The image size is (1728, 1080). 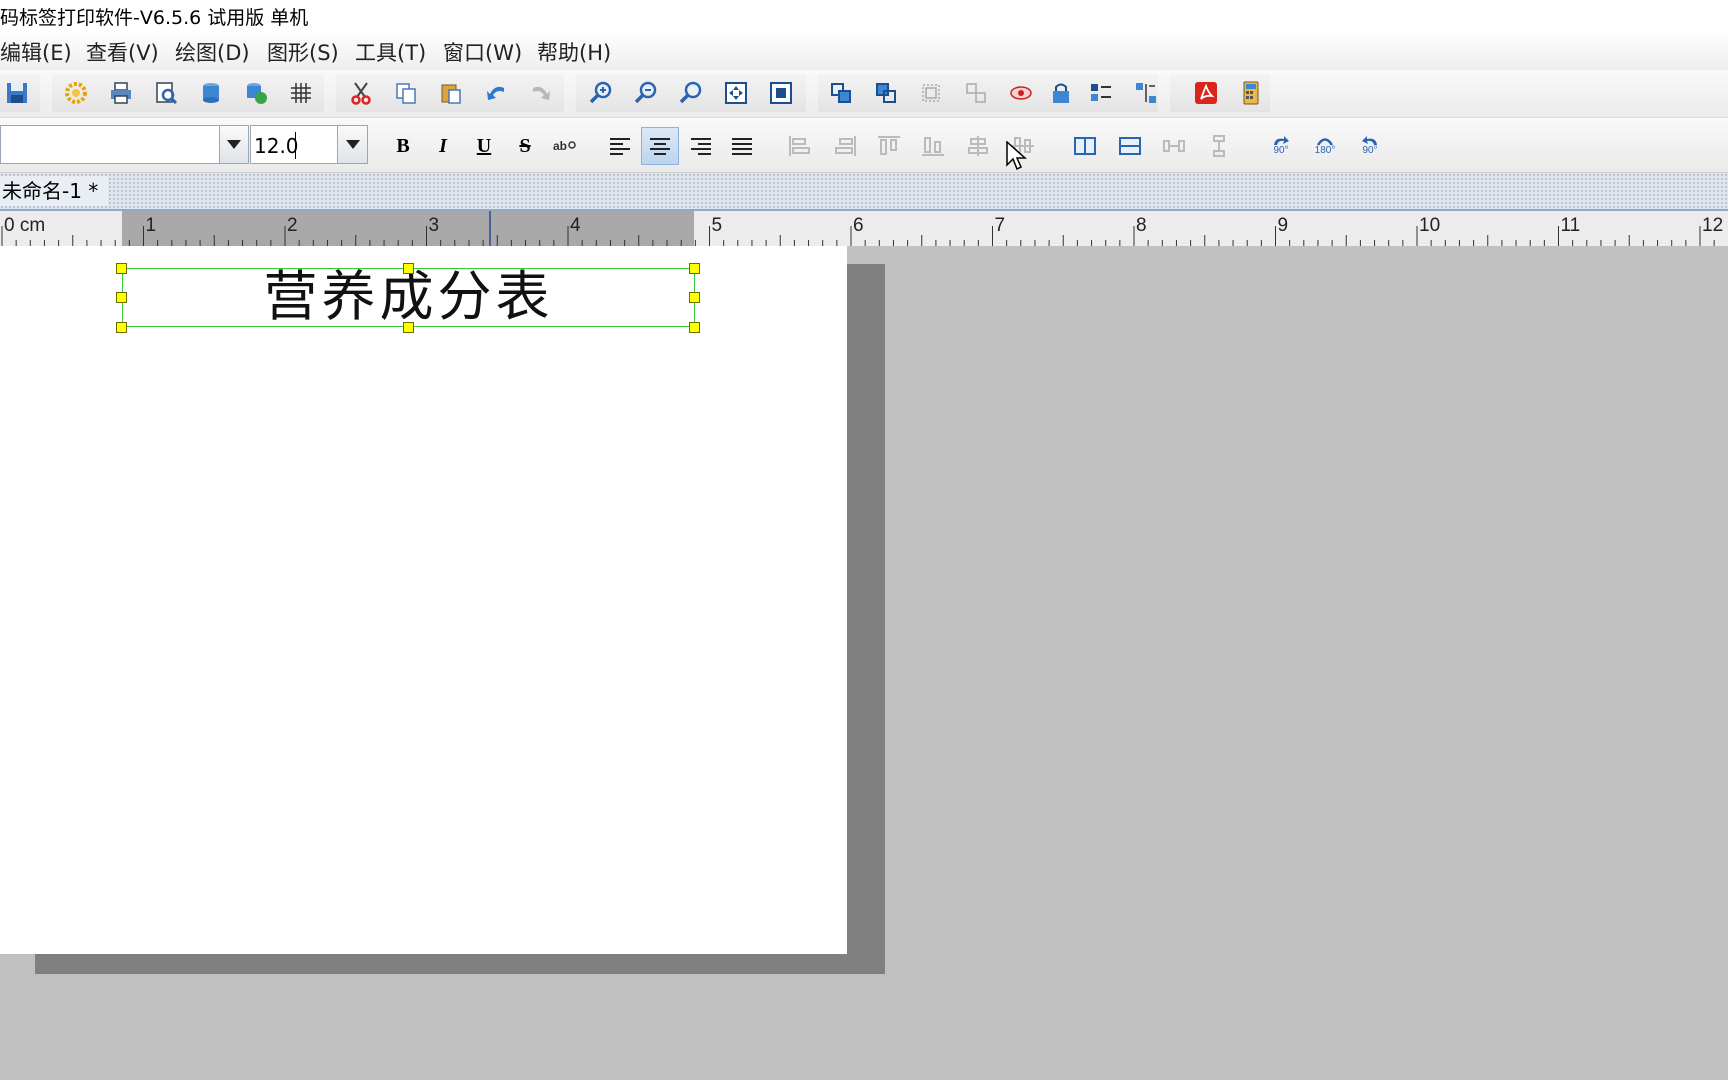 What do you see at coordinates (36, 52) in the screenshot?
I see `menu-edit: 编辑(E)` at bounding box center [36, 52].